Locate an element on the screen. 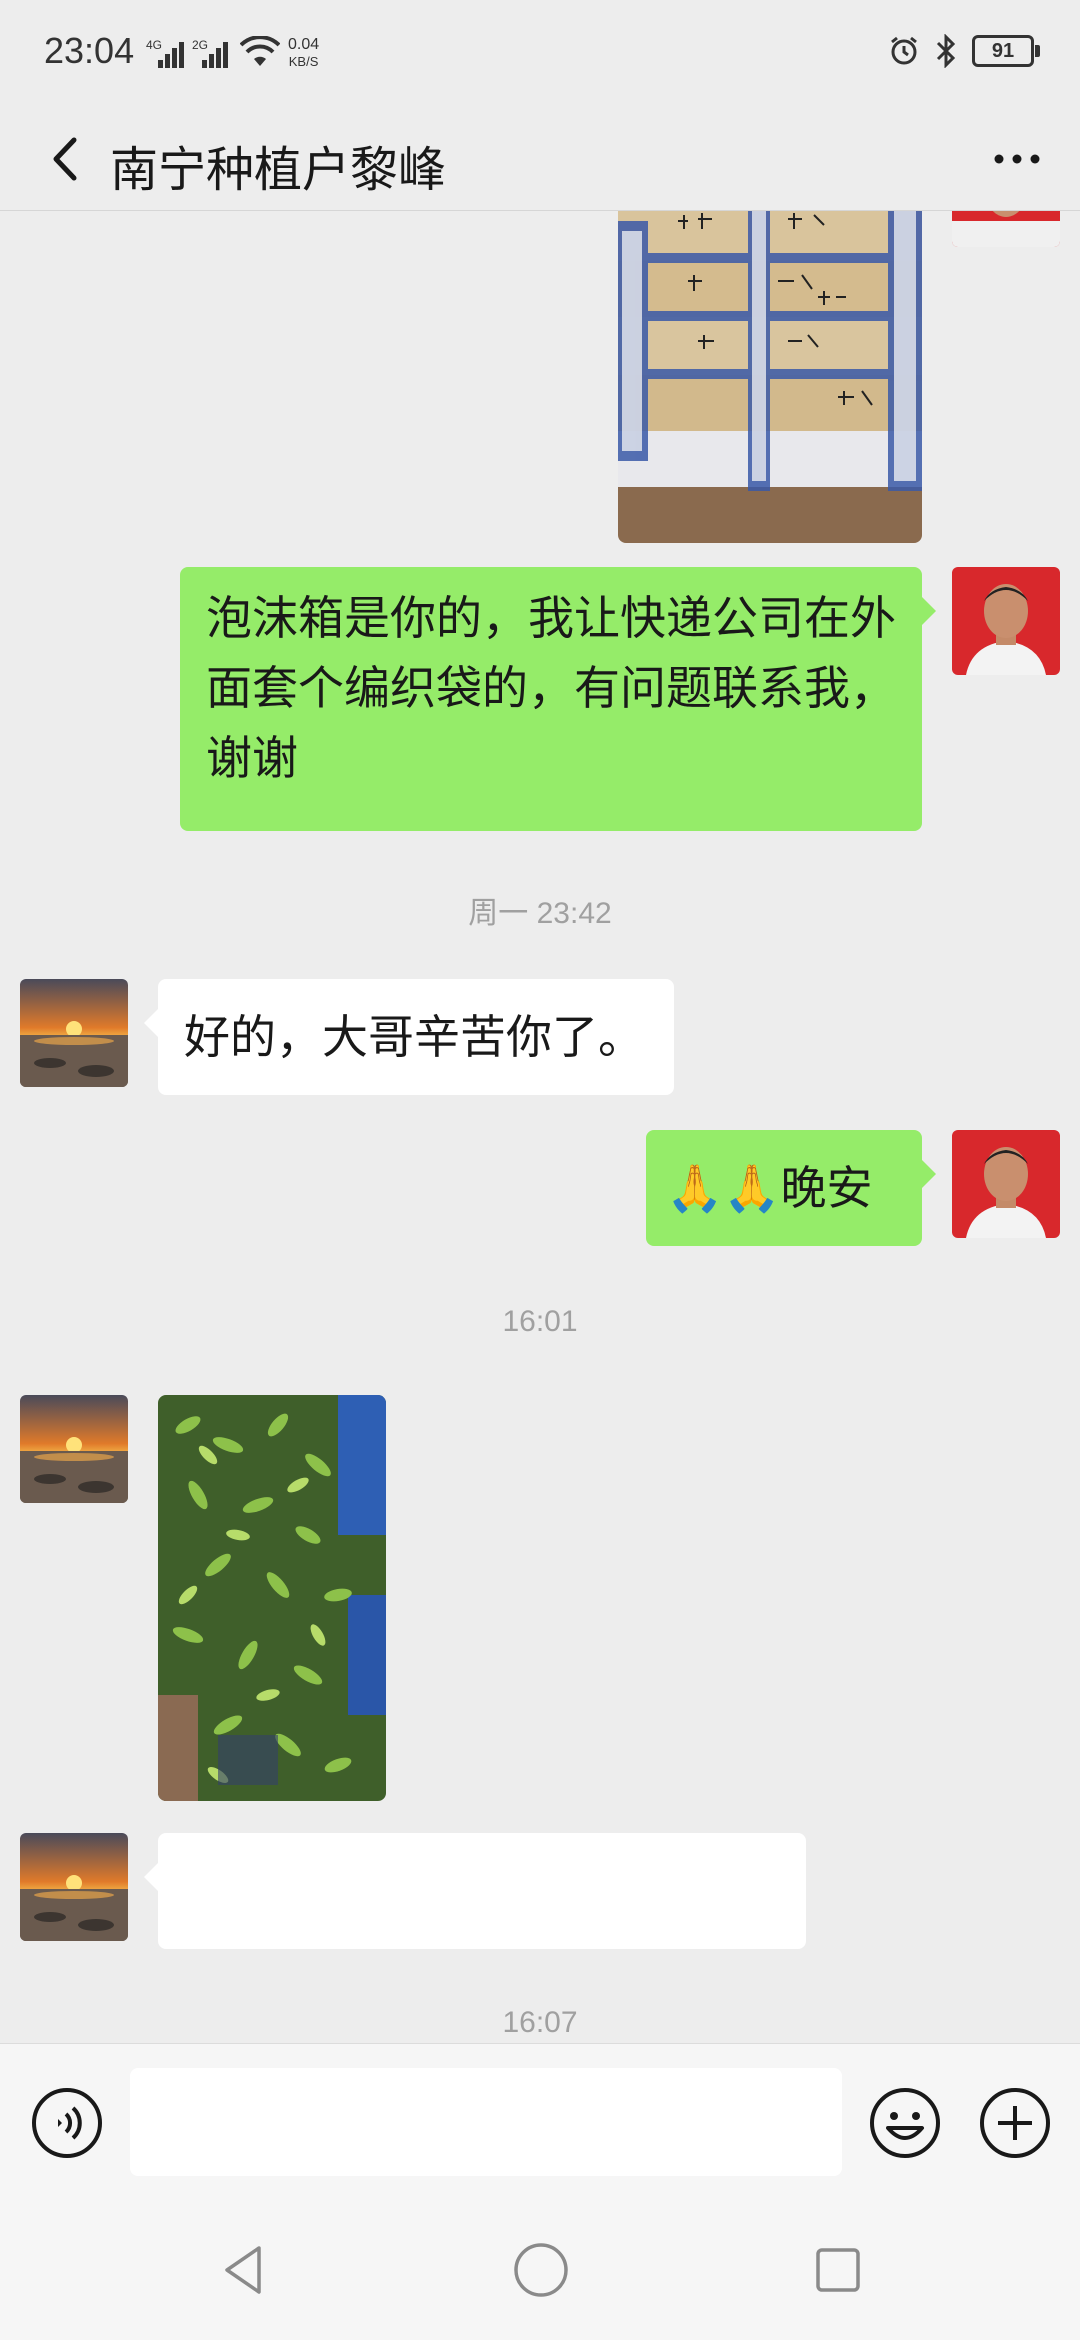 This screenshot has height=2340, width=1080. message-bubble-me: 泡沫箱是你的，我让快递公司在外面套个编织袋的，有问题联系我，谢谢 is located at coordinates (558, 699).